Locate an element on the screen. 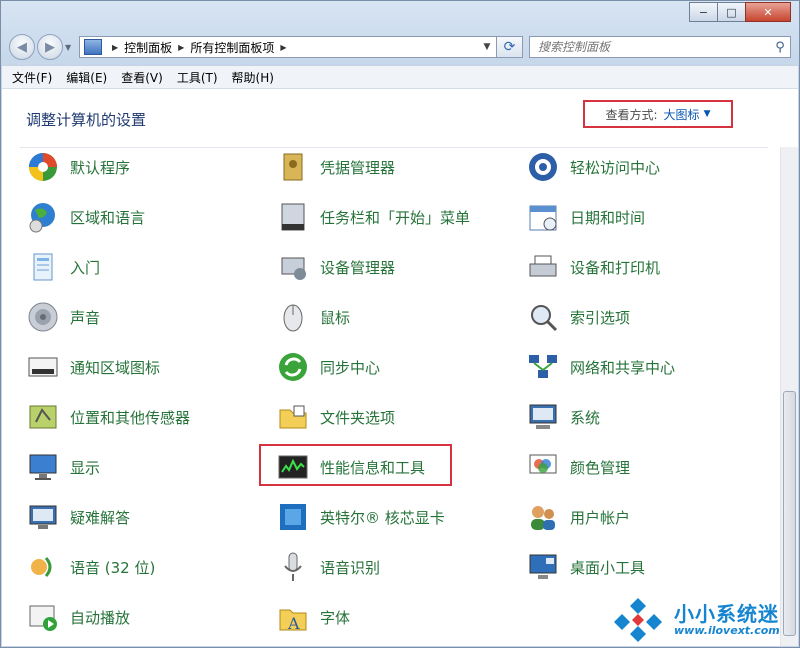  control-panel-item: 网络和共享中心 is located at coordinates (600, 367).